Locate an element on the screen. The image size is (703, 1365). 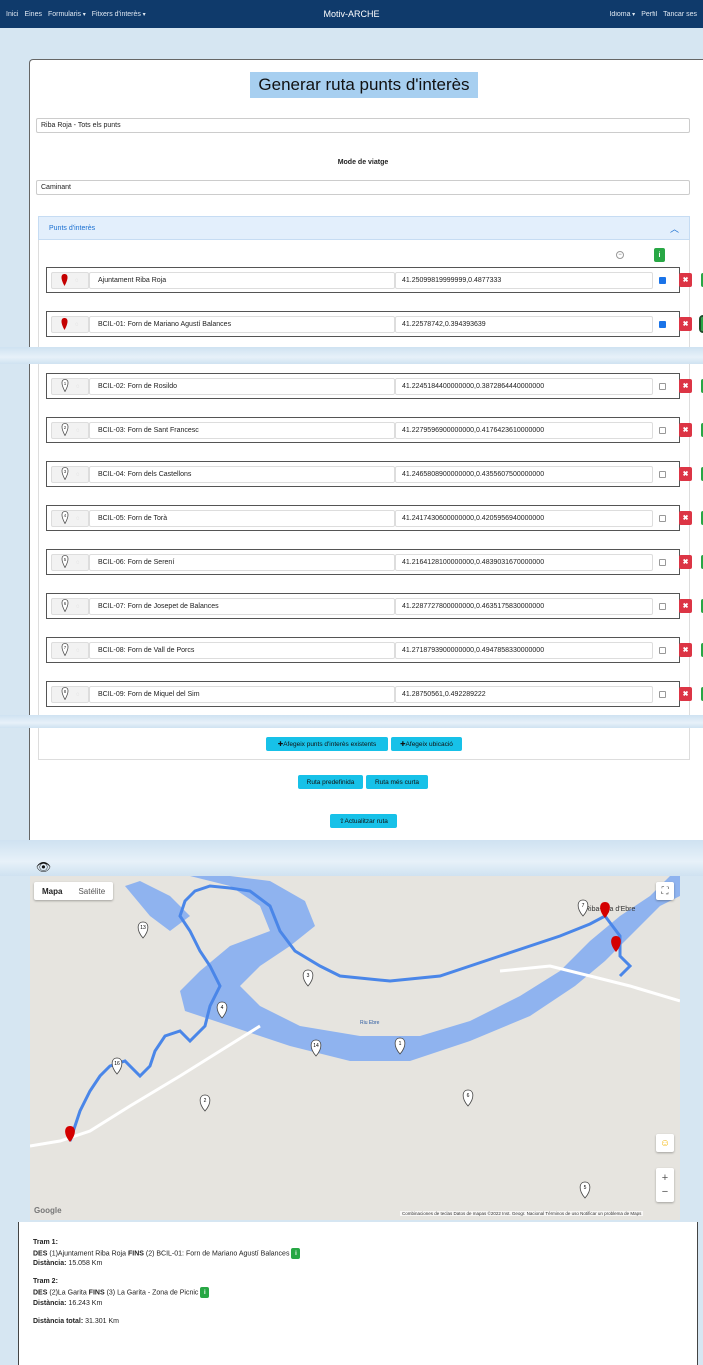
update-route-button: ⇪Actualitzar ruta is located at coordinates (363, 821).